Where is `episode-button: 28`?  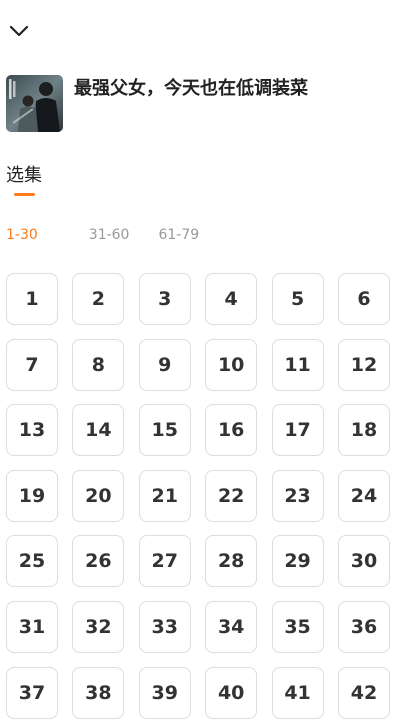 episode-button: 28 is located at coordinates (231, 561).